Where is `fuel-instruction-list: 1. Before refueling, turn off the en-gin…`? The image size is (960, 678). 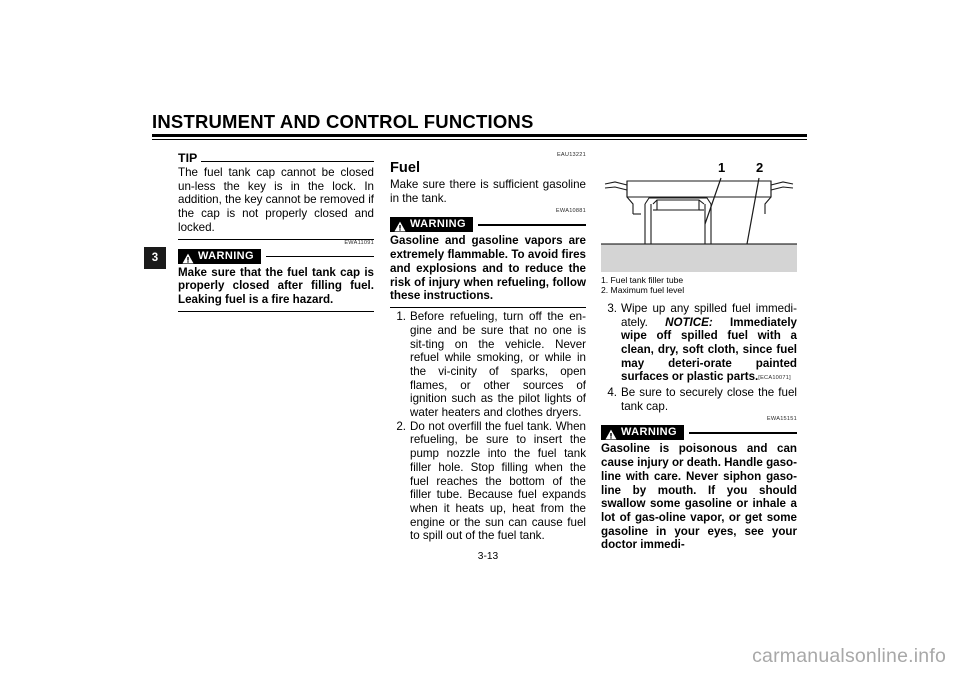 fuel-instruction-list: 1. Before refueling, turn off the en-gin… is located at coordinates (488, 426).